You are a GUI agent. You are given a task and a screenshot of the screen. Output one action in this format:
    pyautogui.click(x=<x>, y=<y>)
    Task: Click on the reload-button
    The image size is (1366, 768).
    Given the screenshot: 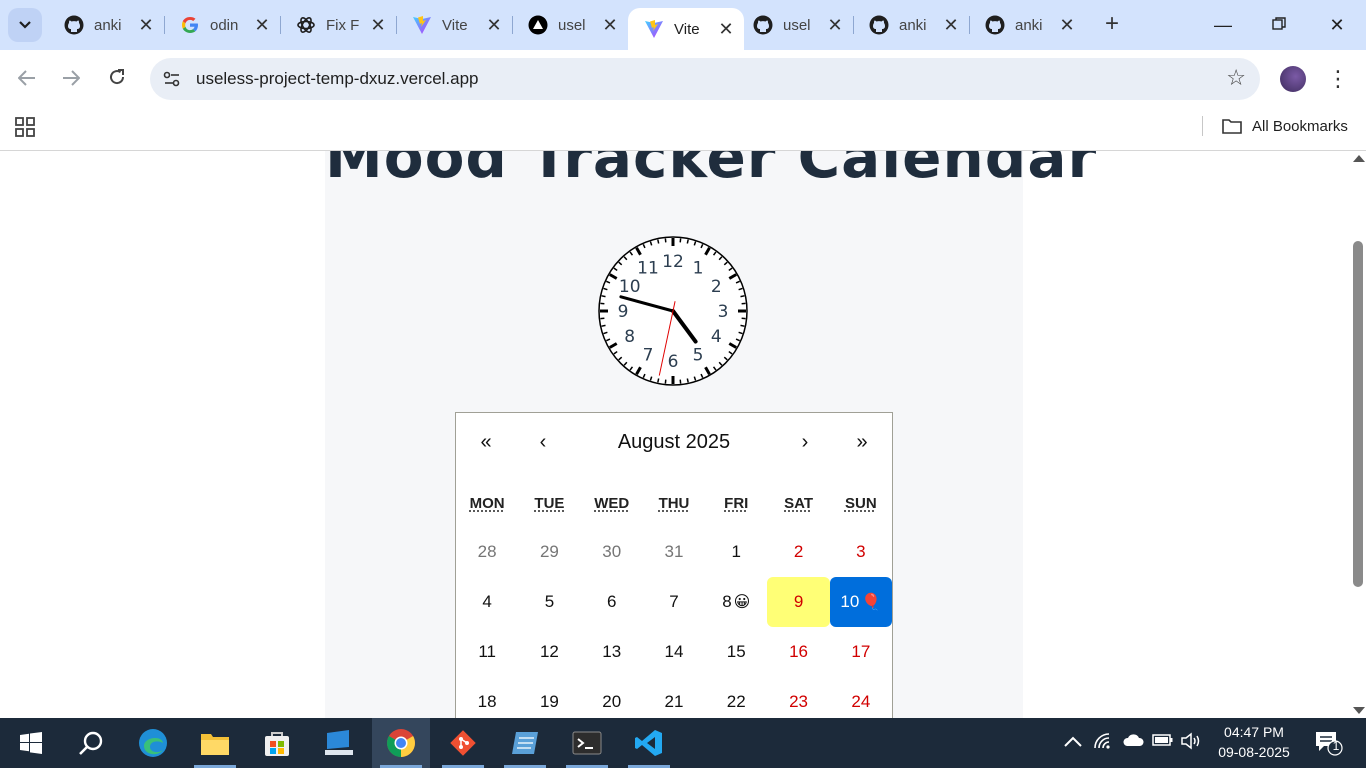 What is the action you would take?
    pyautogui.click(x=117, y=79)
    